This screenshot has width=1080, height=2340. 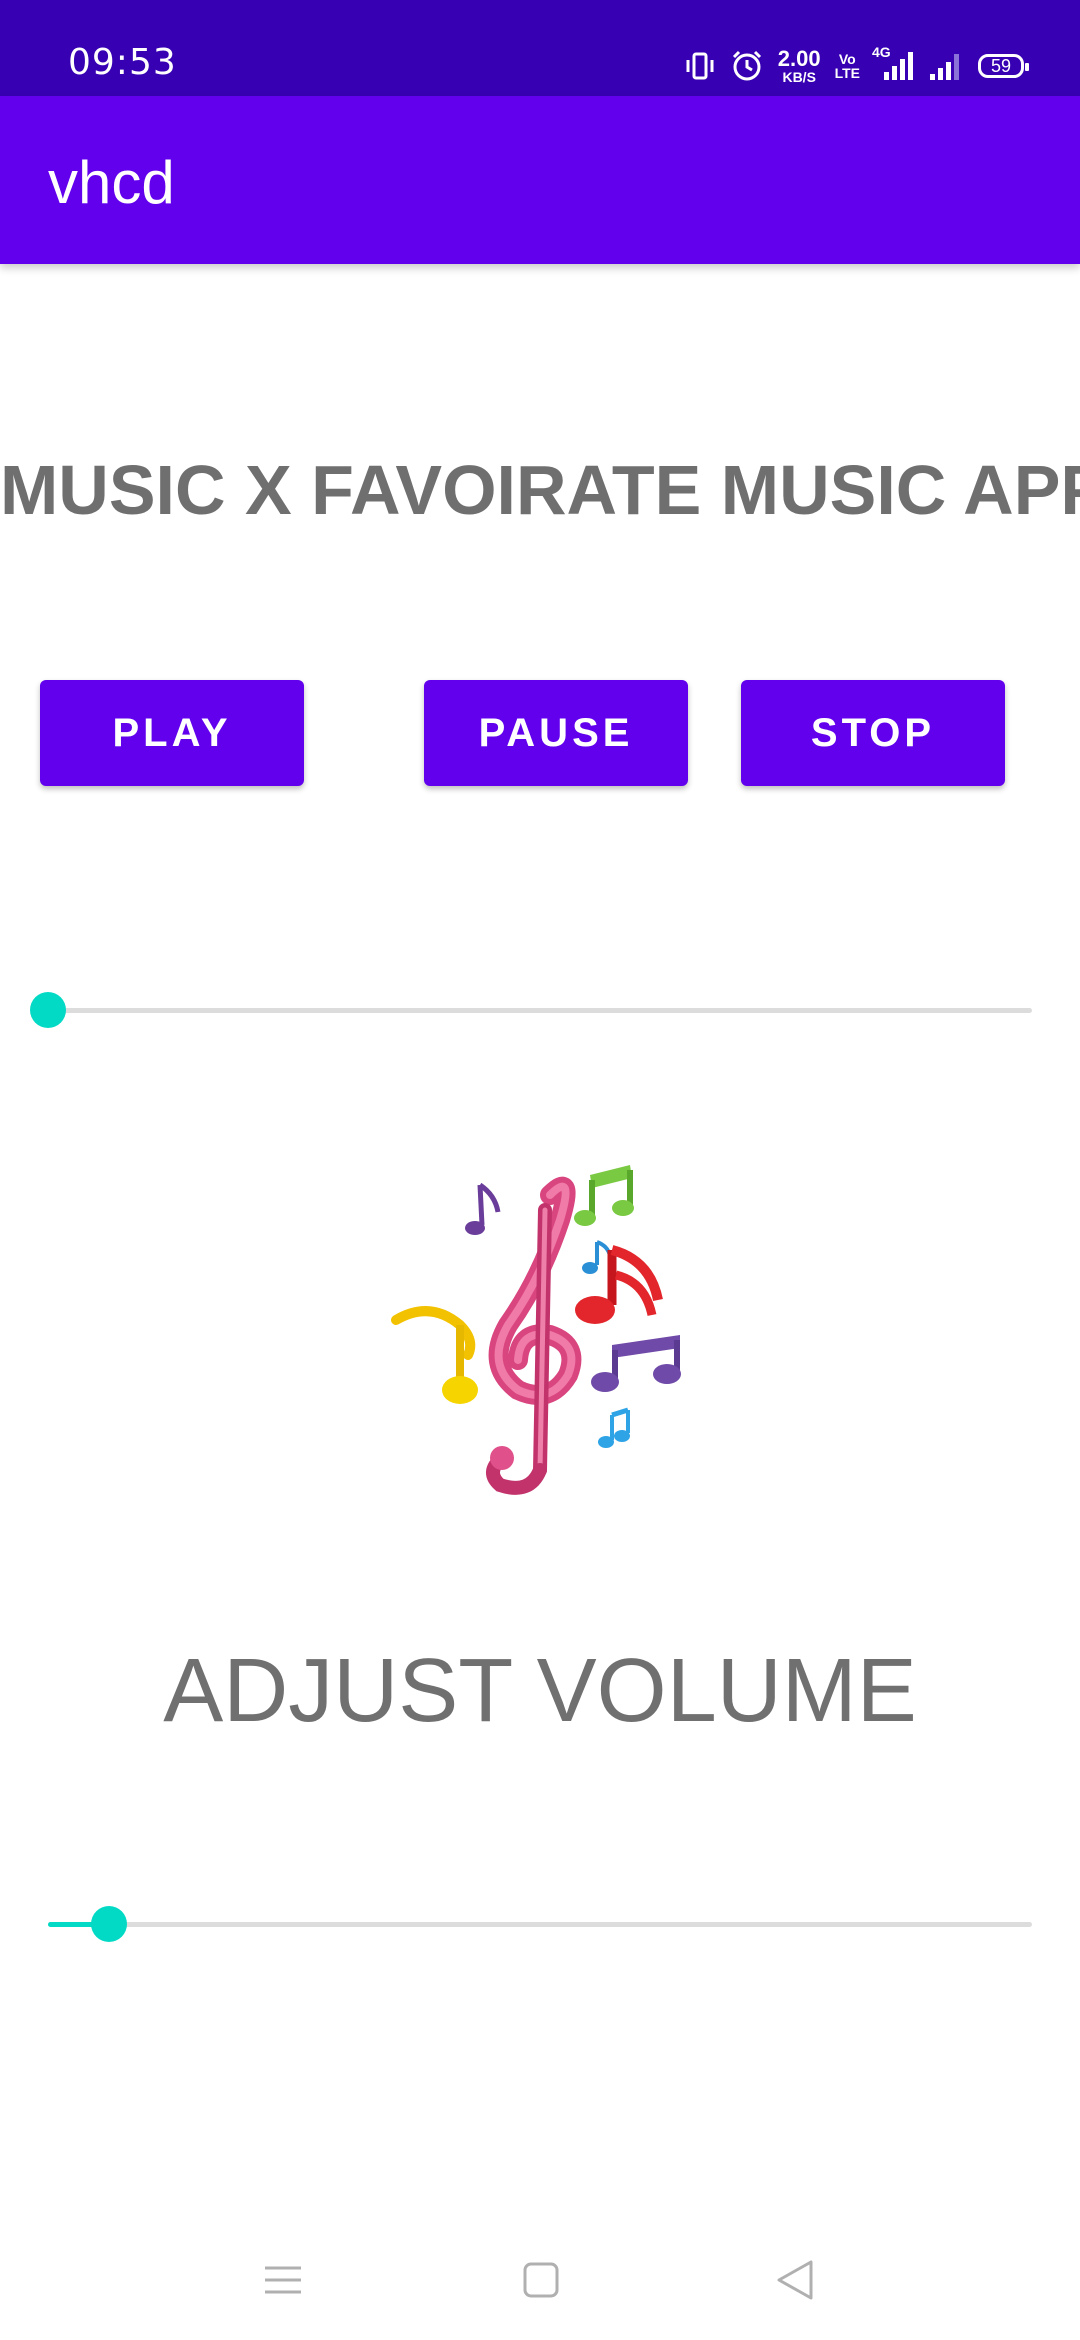 What do you see at coordinates (847, 73) in the screenshot?
I see `volte-bottom: LTE` at bounding box center [847, 73].